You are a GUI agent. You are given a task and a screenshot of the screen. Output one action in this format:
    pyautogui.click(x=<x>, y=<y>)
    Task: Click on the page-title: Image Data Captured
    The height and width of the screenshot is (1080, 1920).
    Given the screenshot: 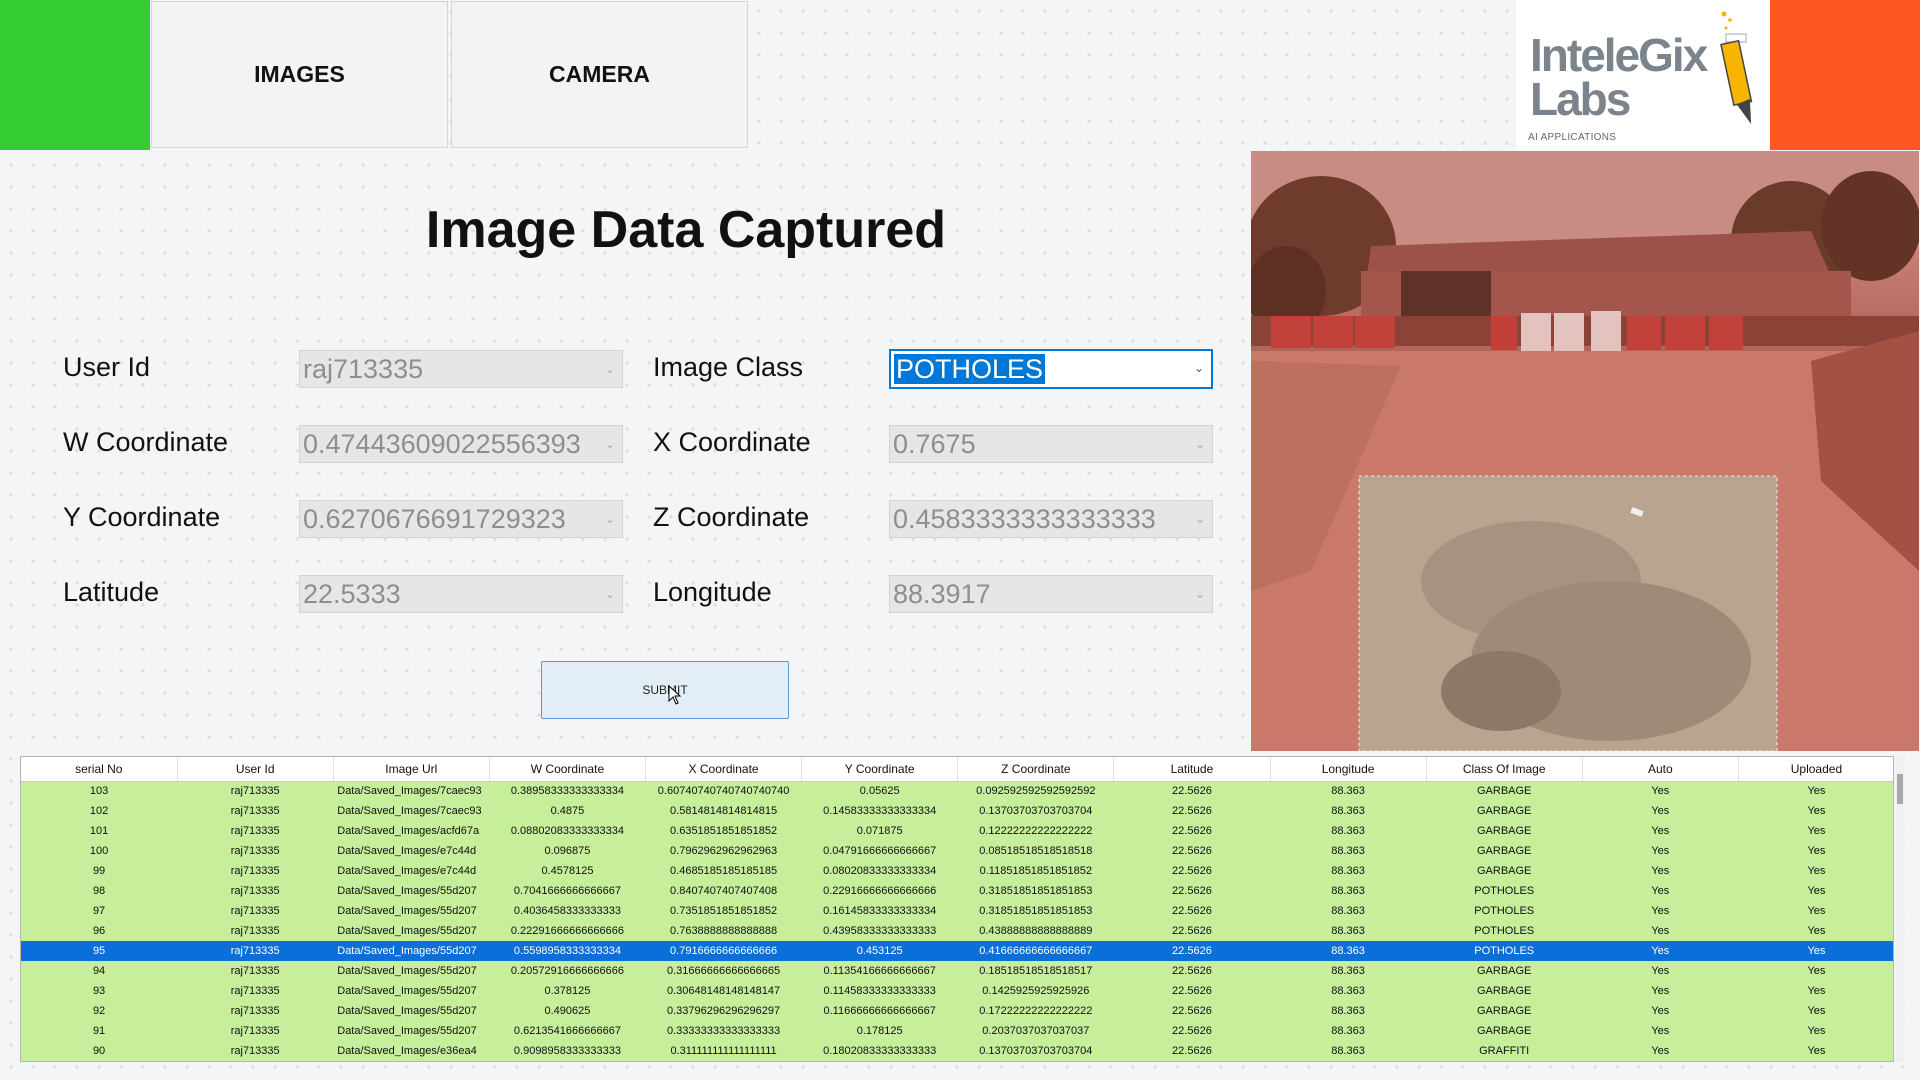 What is the action you would take?
    pyautogui.click(x=686, y=230)
    